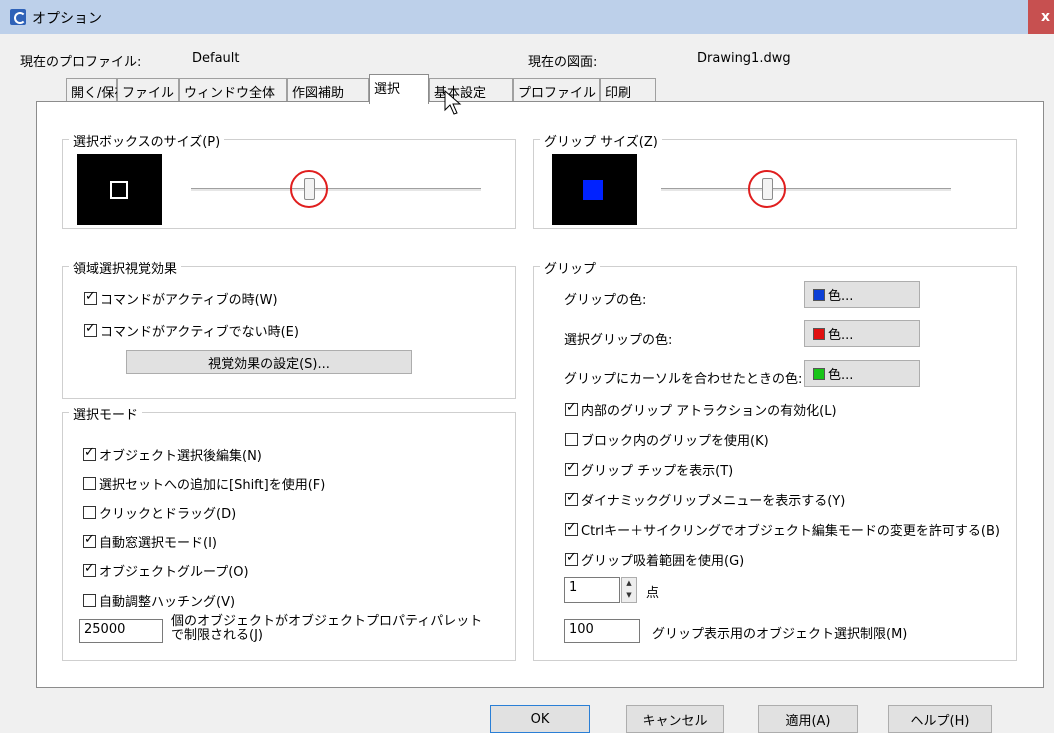 This screenshot has width=1054, height=733. Describe the element at coordinates (540, 719) in the screenshot. I see `ok-button: OK` at that location.